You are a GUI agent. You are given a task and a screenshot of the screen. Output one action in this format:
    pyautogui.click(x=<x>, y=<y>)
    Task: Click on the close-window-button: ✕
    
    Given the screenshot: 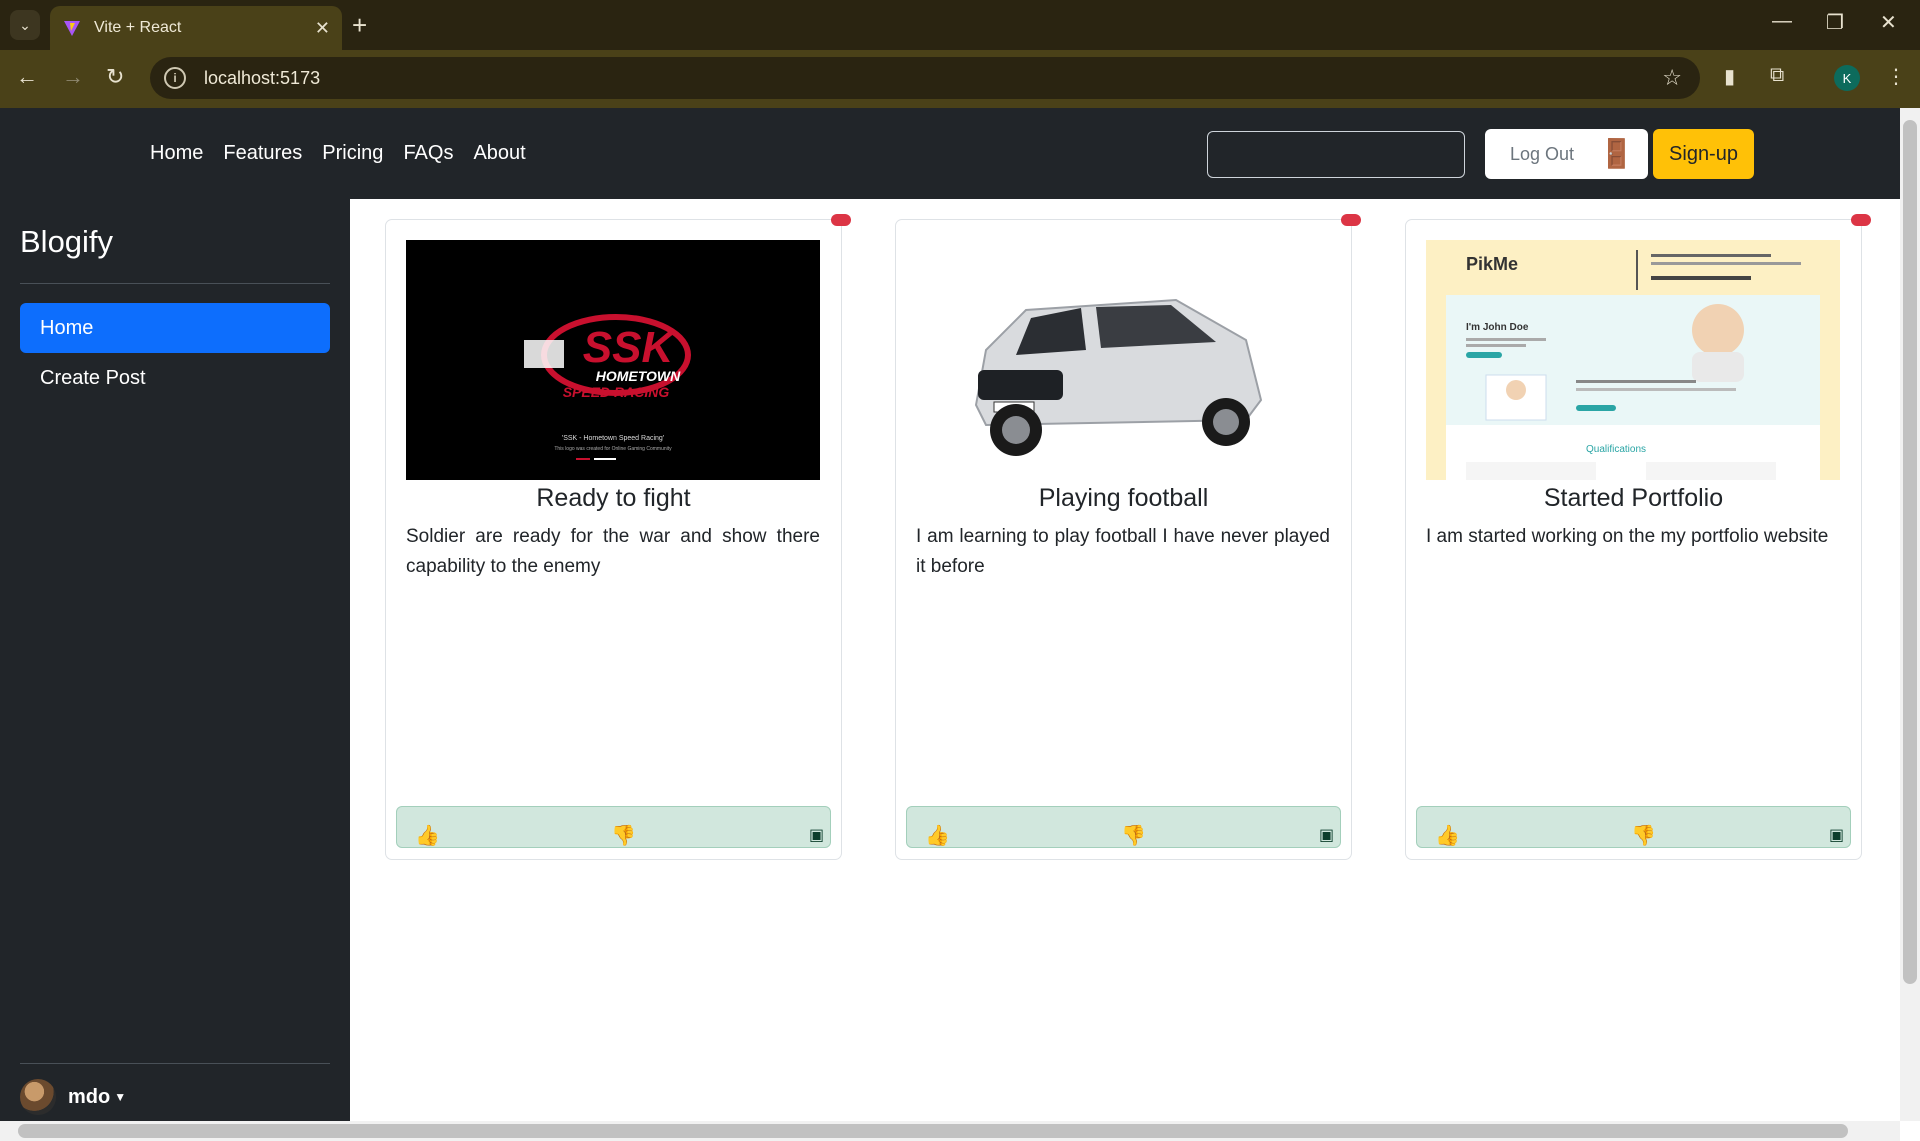 What is the action you would take?
    pyautogui.click(x=1888, y=22)
    